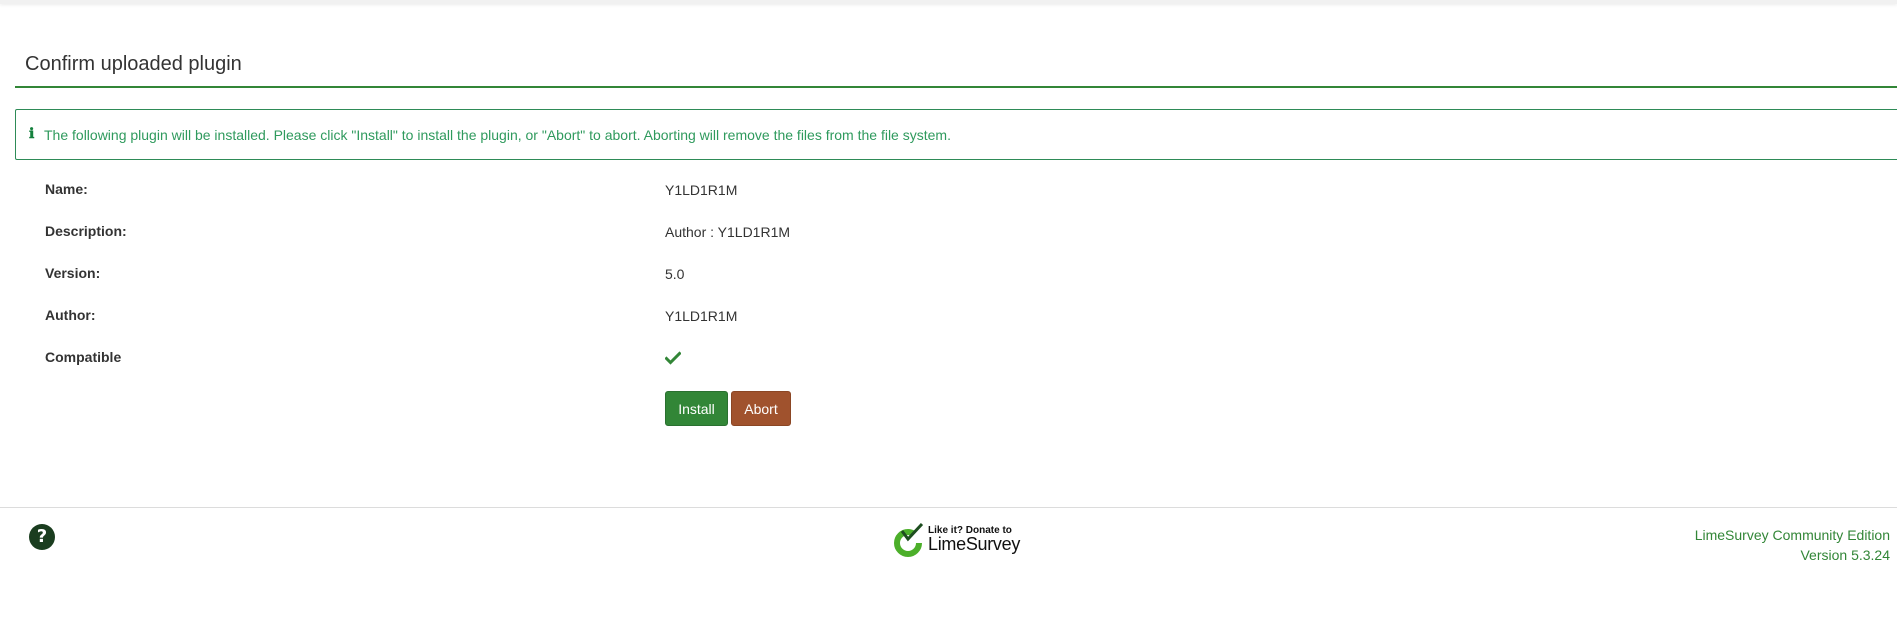 This screenshot has width=1897, height=637. What do you see at coordinates (70, 315) in the screenshot?
I see `author-label: Author:` at bounding box center [70, 315].